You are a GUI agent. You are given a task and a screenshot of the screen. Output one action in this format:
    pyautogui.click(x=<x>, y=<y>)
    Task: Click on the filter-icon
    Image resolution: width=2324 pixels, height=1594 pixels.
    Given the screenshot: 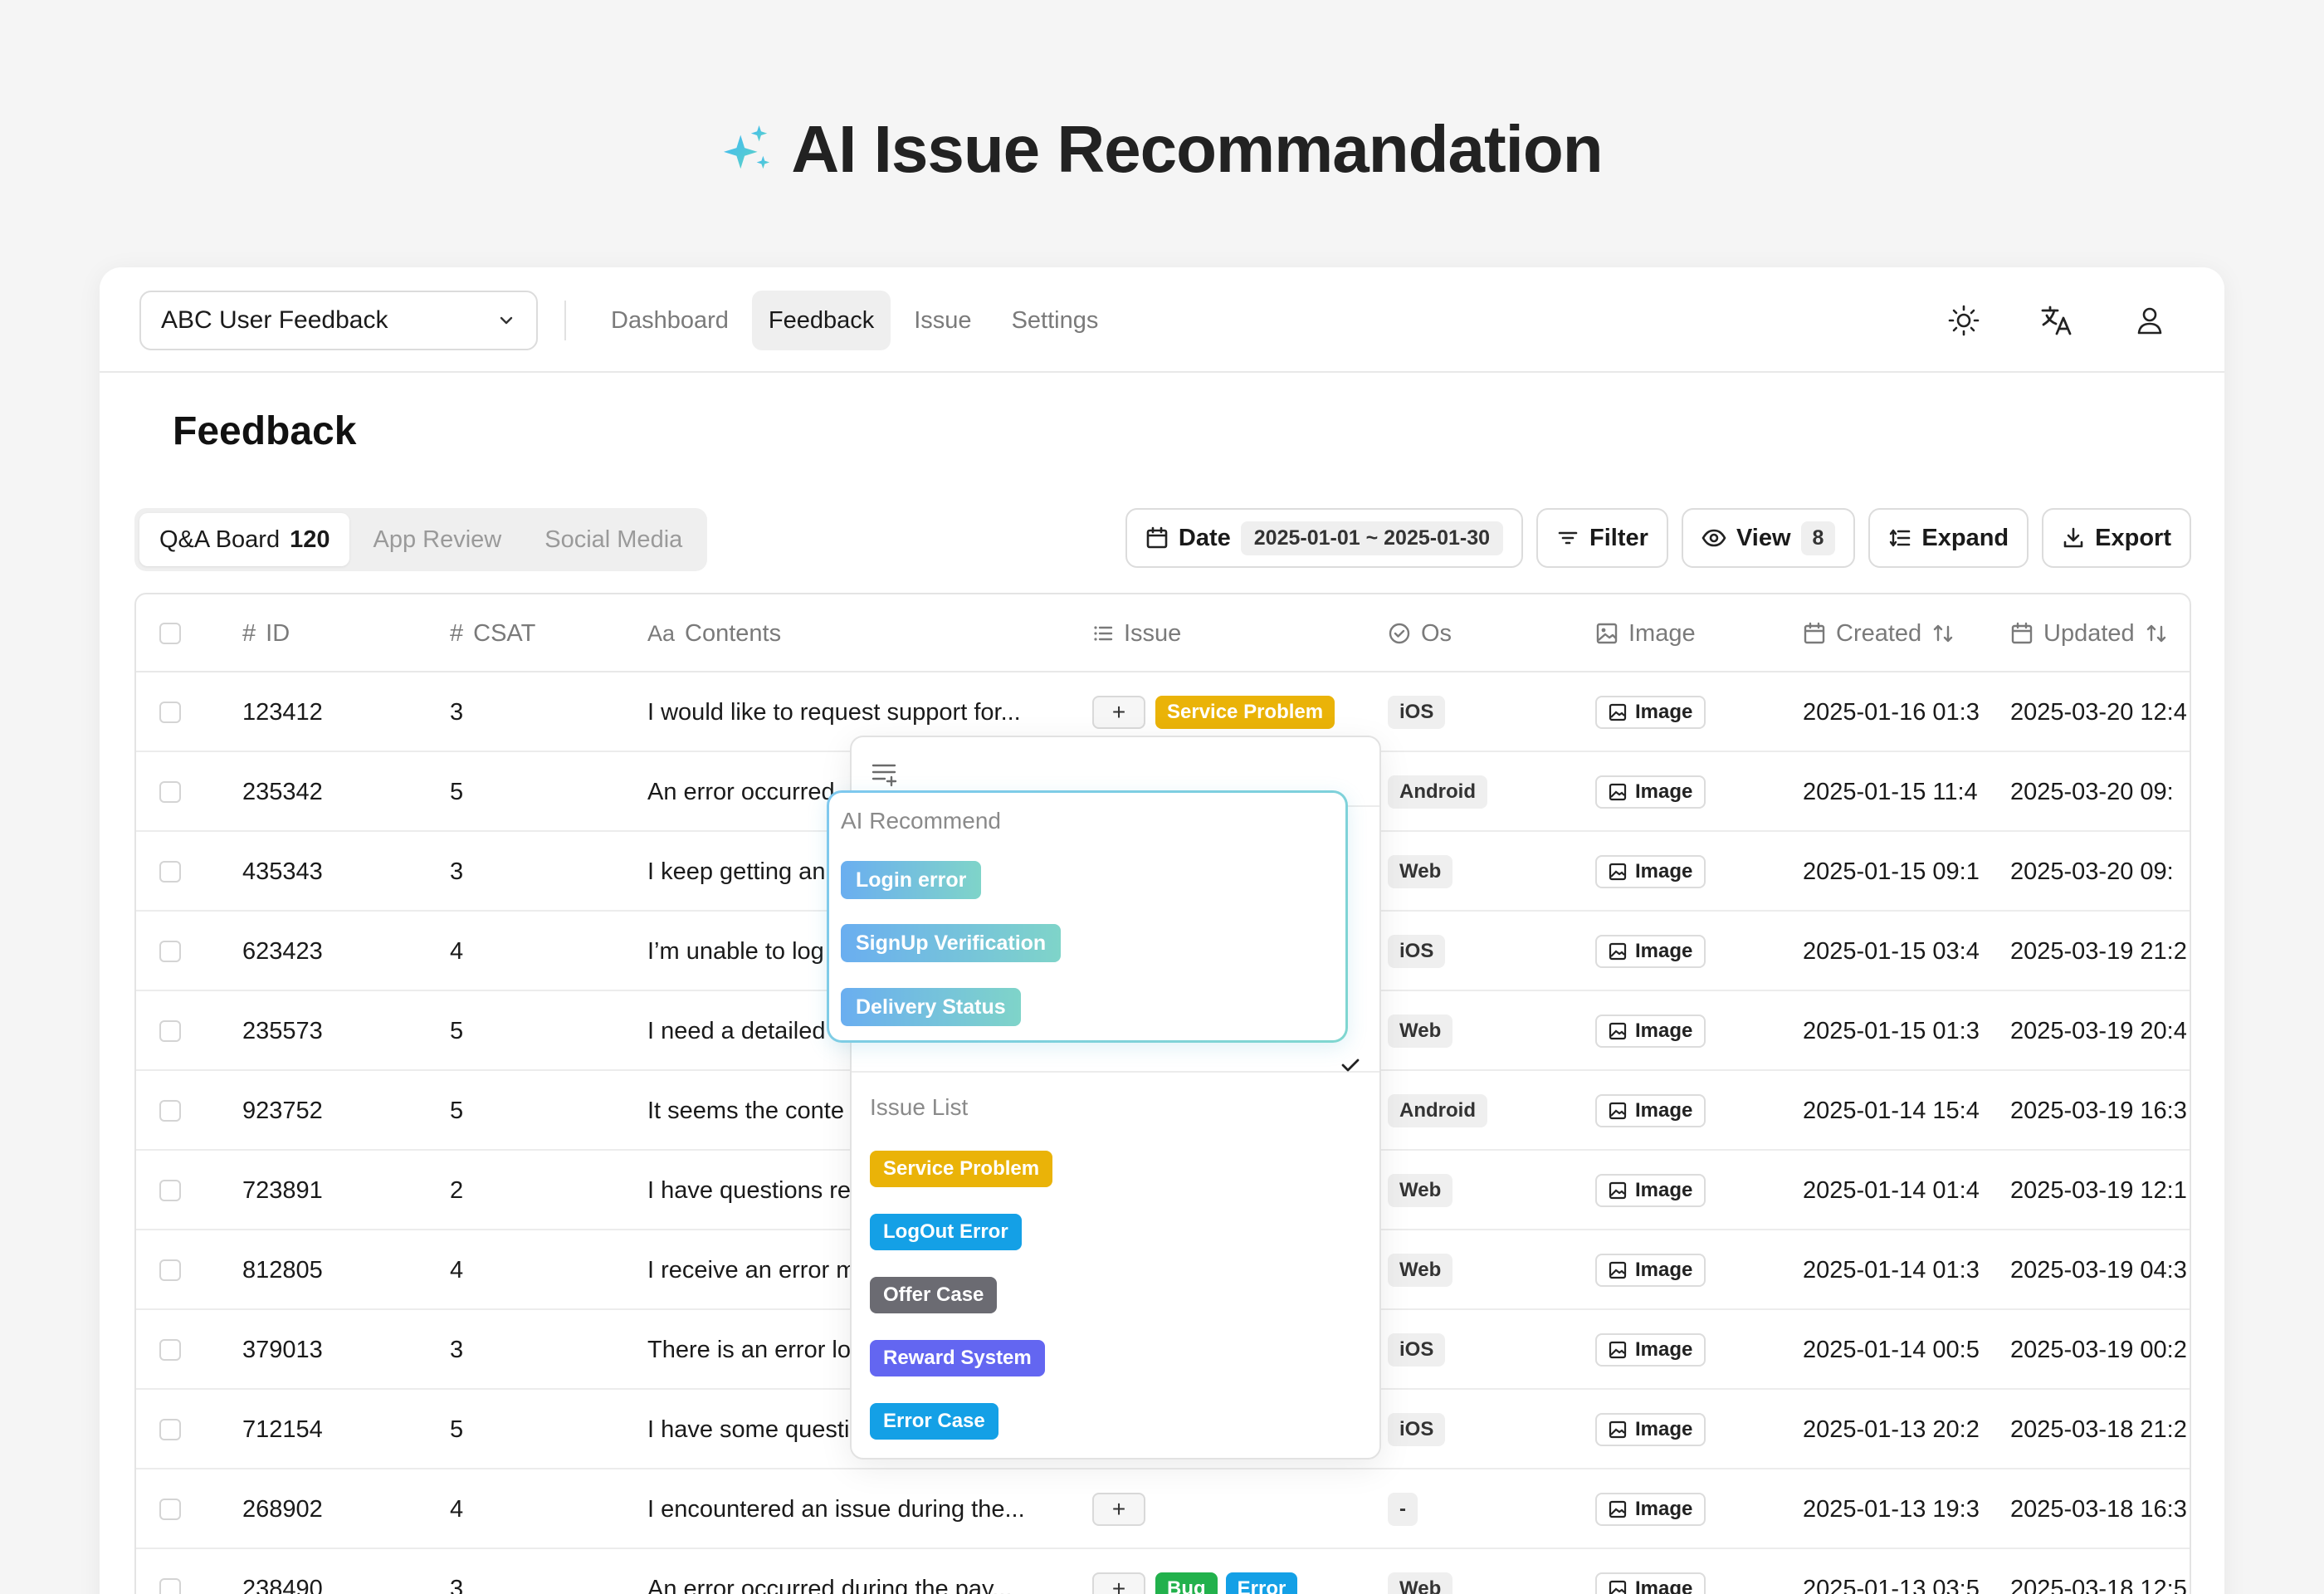 What is the action you would take?
    pyautogui.click(x=1568, y=538)
    